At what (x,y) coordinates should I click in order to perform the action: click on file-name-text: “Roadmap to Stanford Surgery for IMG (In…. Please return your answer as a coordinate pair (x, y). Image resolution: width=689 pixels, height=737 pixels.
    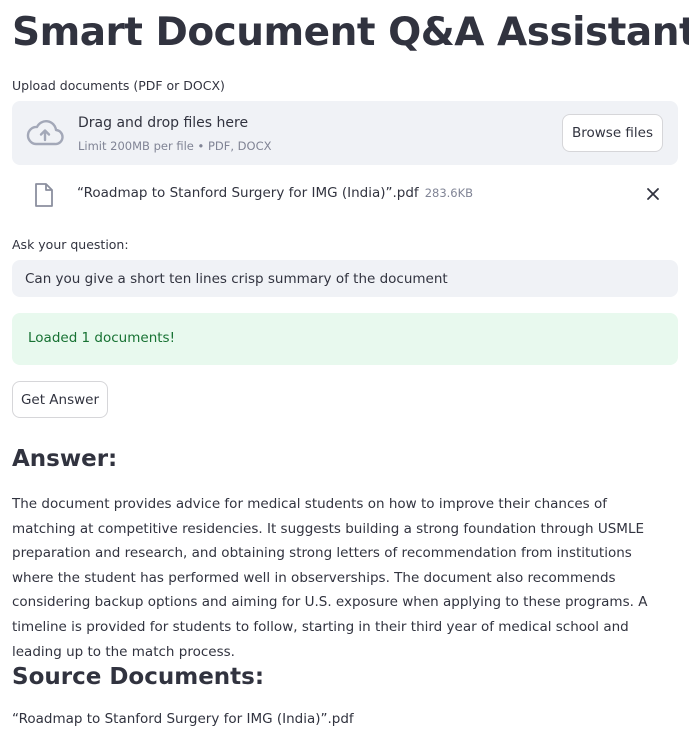
    Looking at the image, I should click on (248, 193).